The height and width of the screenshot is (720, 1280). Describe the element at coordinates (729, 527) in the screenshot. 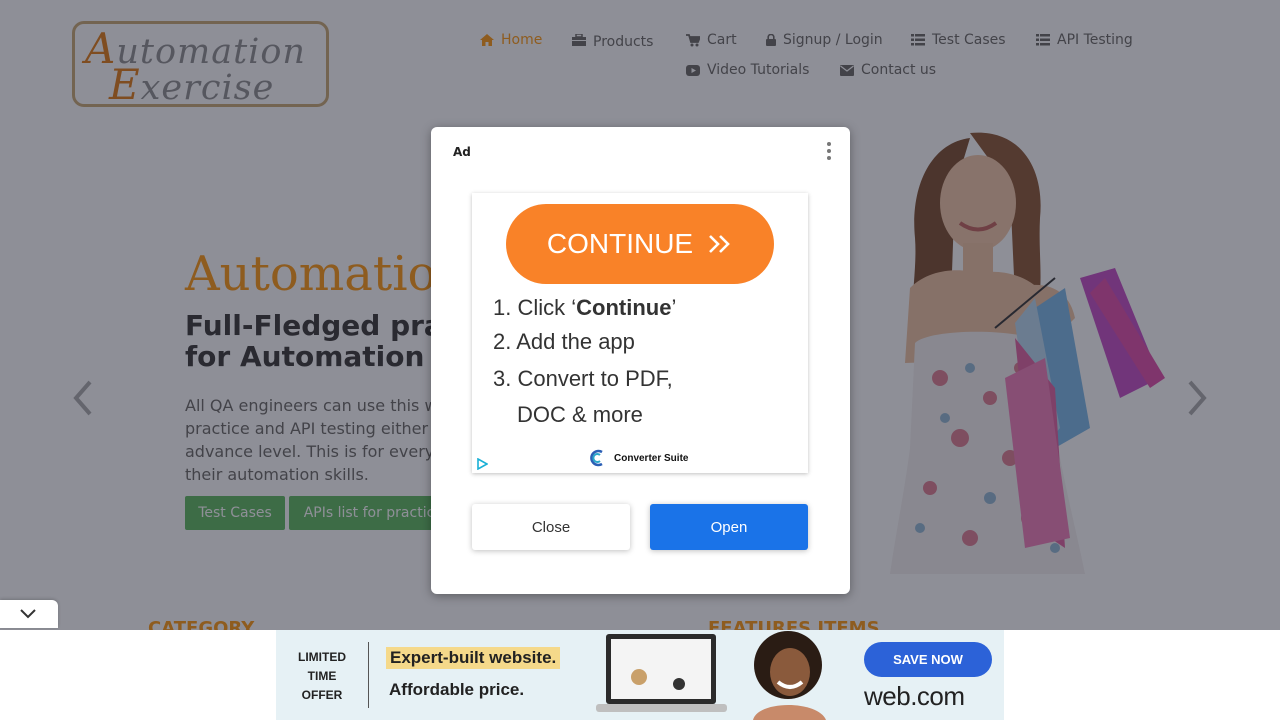

I see `open-button: Open` at that location.